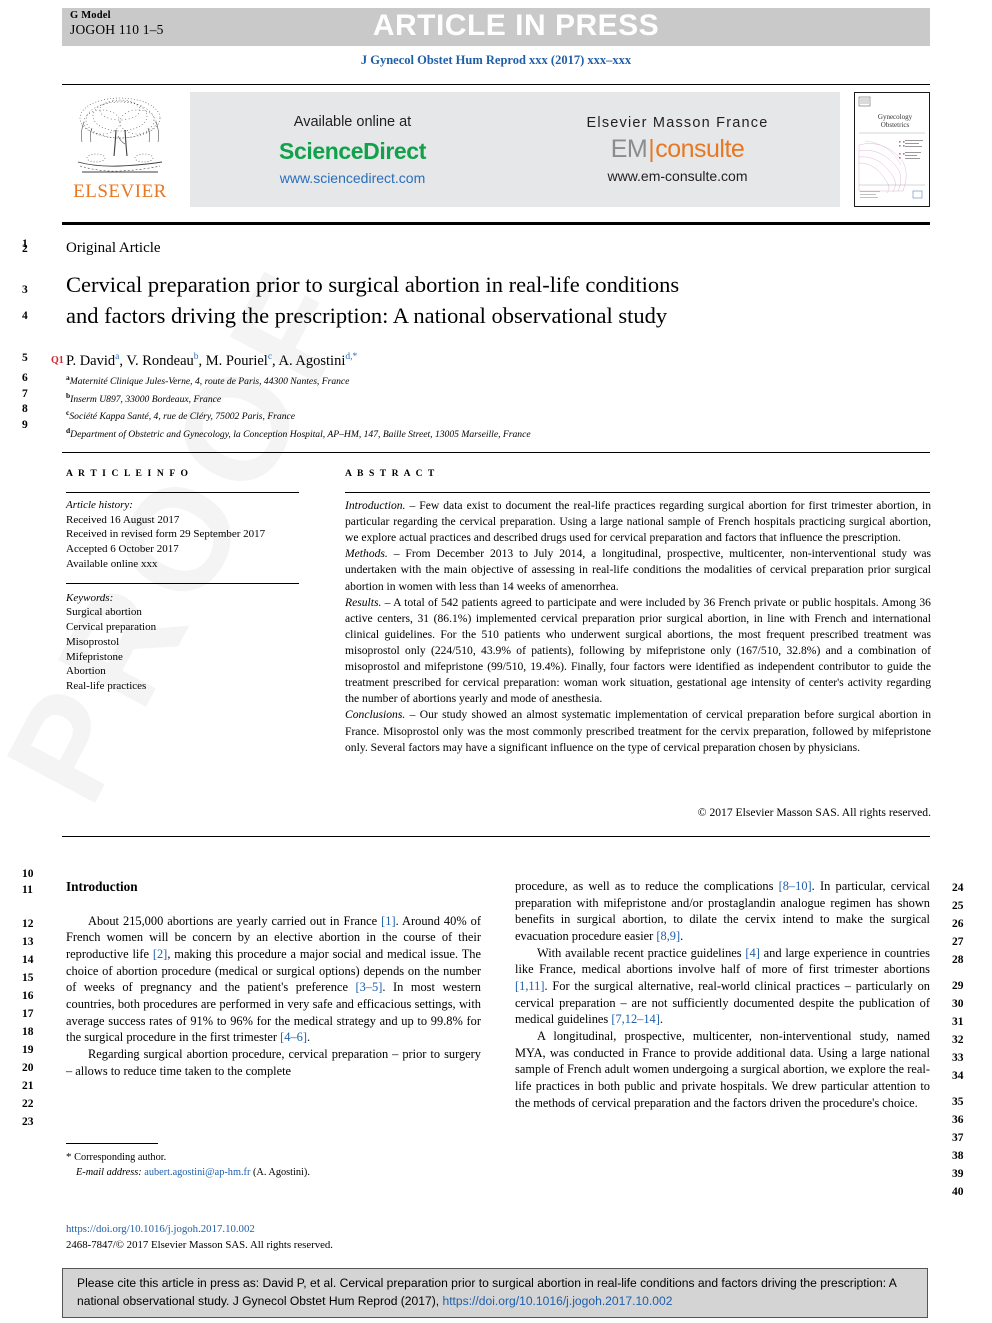 The image size is (992, 1323). I want to click on article-history-label: Article history:, so click(99, 505).